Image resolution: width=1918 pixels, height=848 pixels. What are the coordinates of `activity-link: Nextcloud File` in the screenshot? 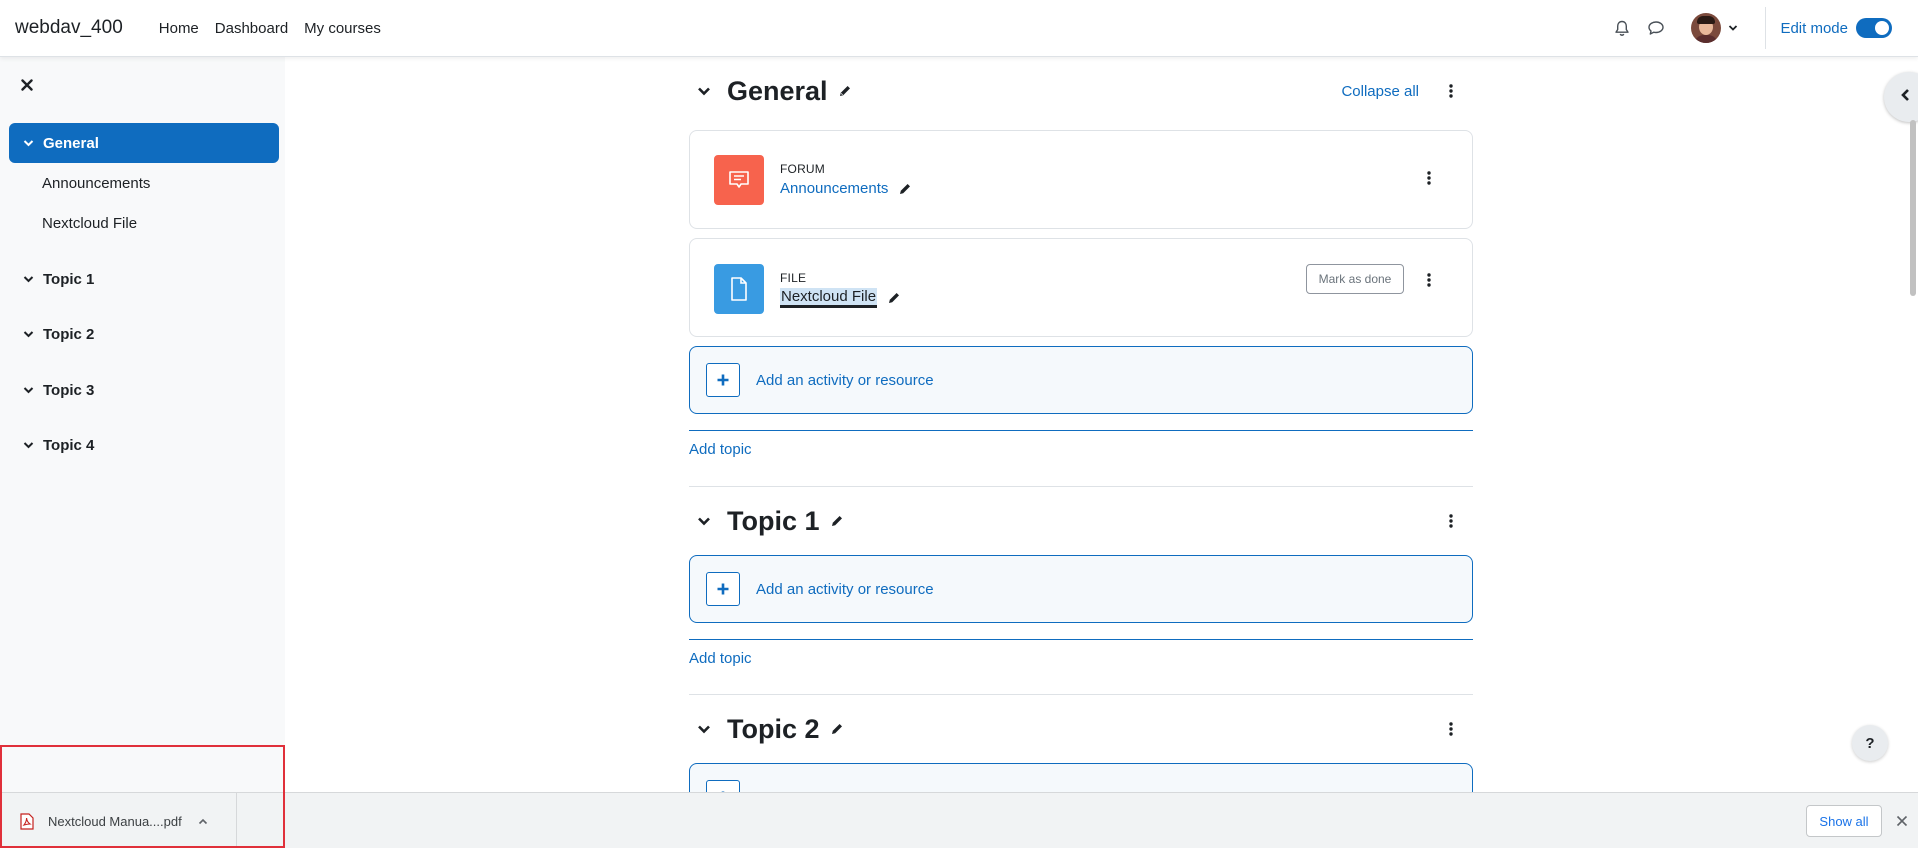 It's located at (829, 298).